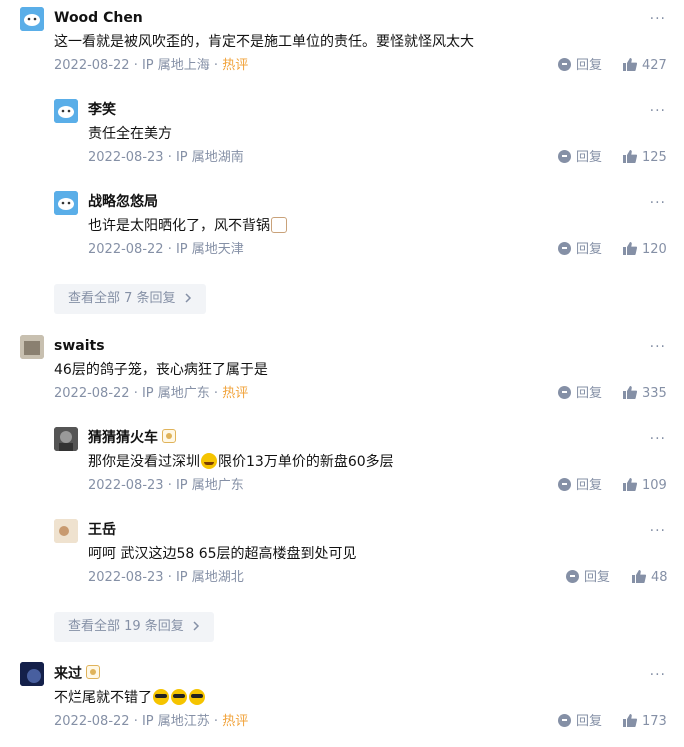  What do you see at coordinates (79, 346) in the screenshot?
I see `comment-author: swaits` at bounding box center [79, 346].